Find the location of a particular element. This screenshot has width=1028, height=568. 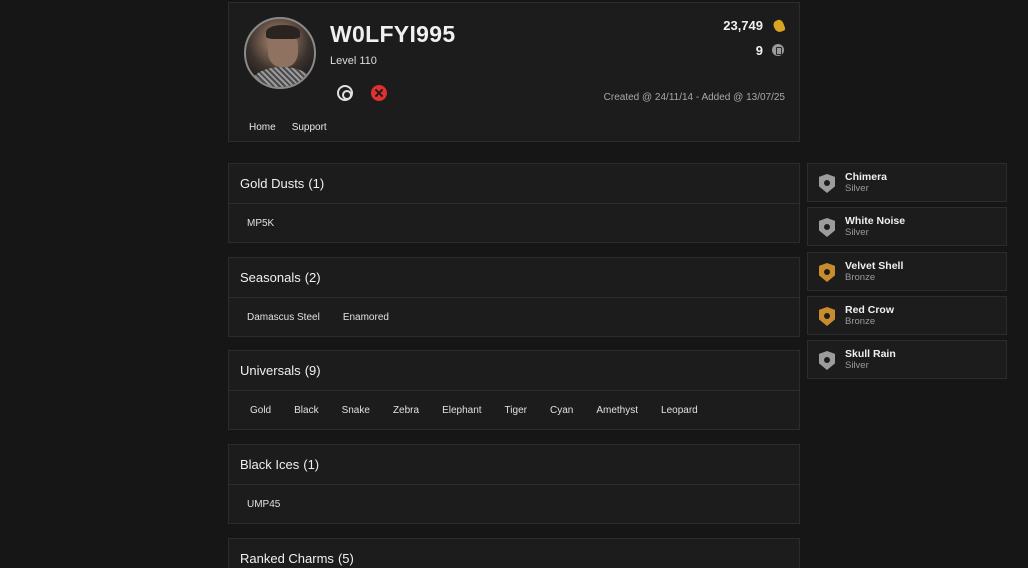

renown-value: 23,749 is located at coordinates (743, 25).